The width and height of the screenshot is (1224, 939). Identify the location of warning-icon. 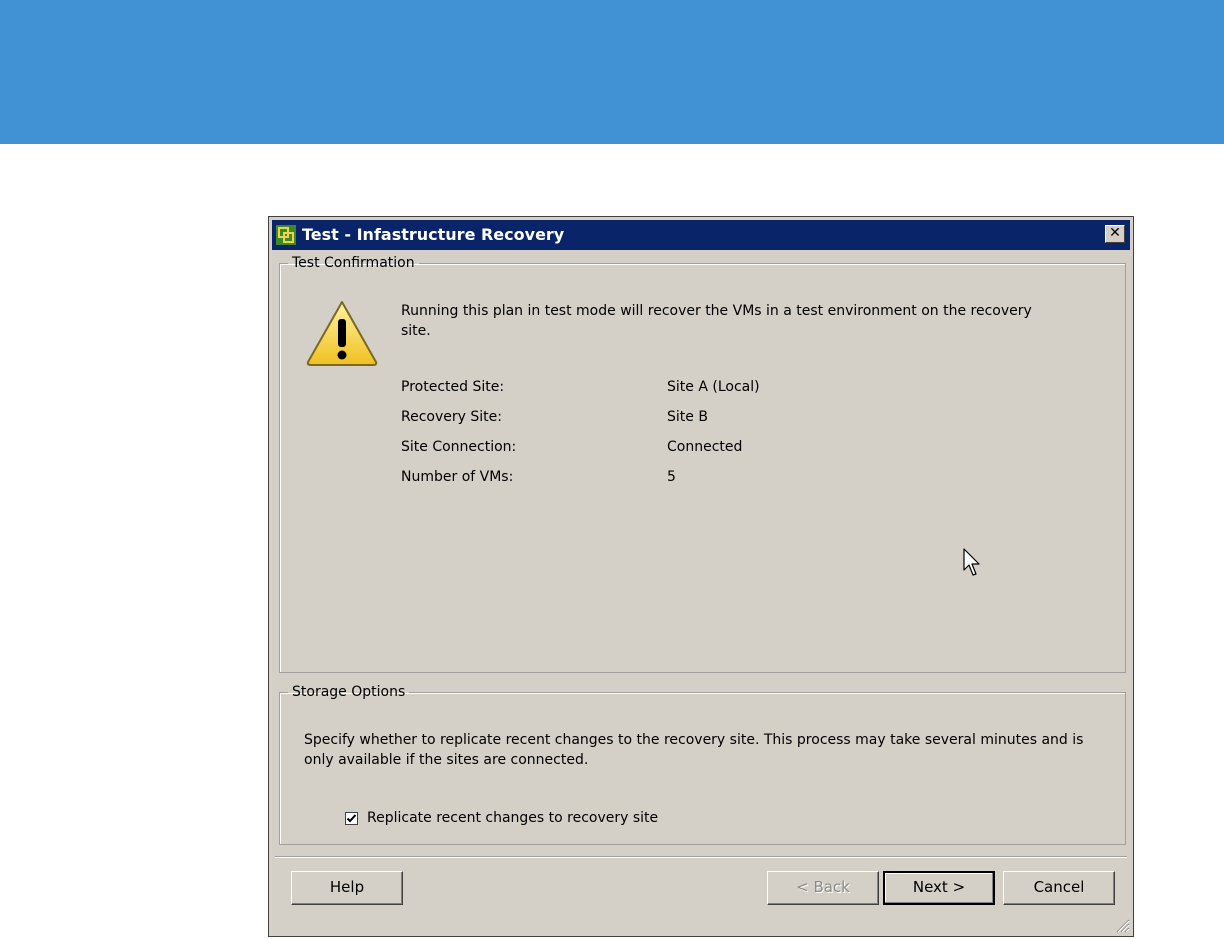
(342, 333).